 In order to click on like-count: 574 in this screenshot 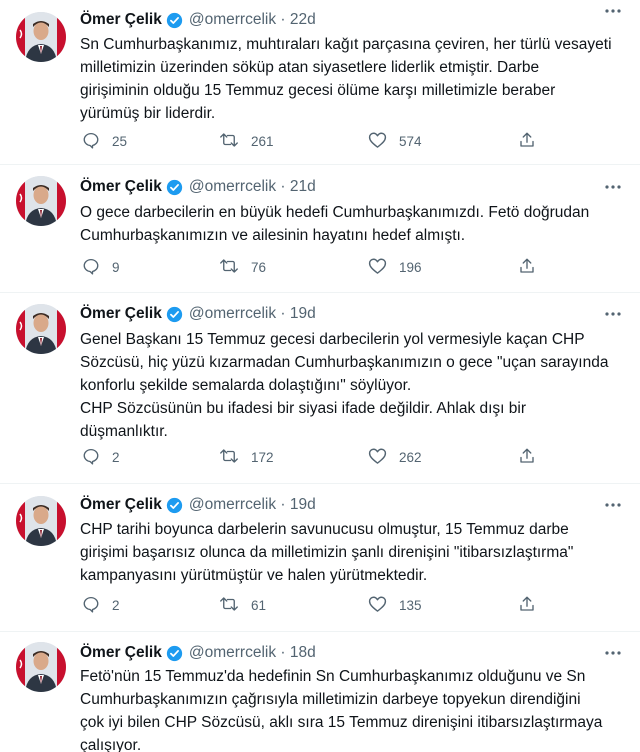, I will do `click(410, 141)`.